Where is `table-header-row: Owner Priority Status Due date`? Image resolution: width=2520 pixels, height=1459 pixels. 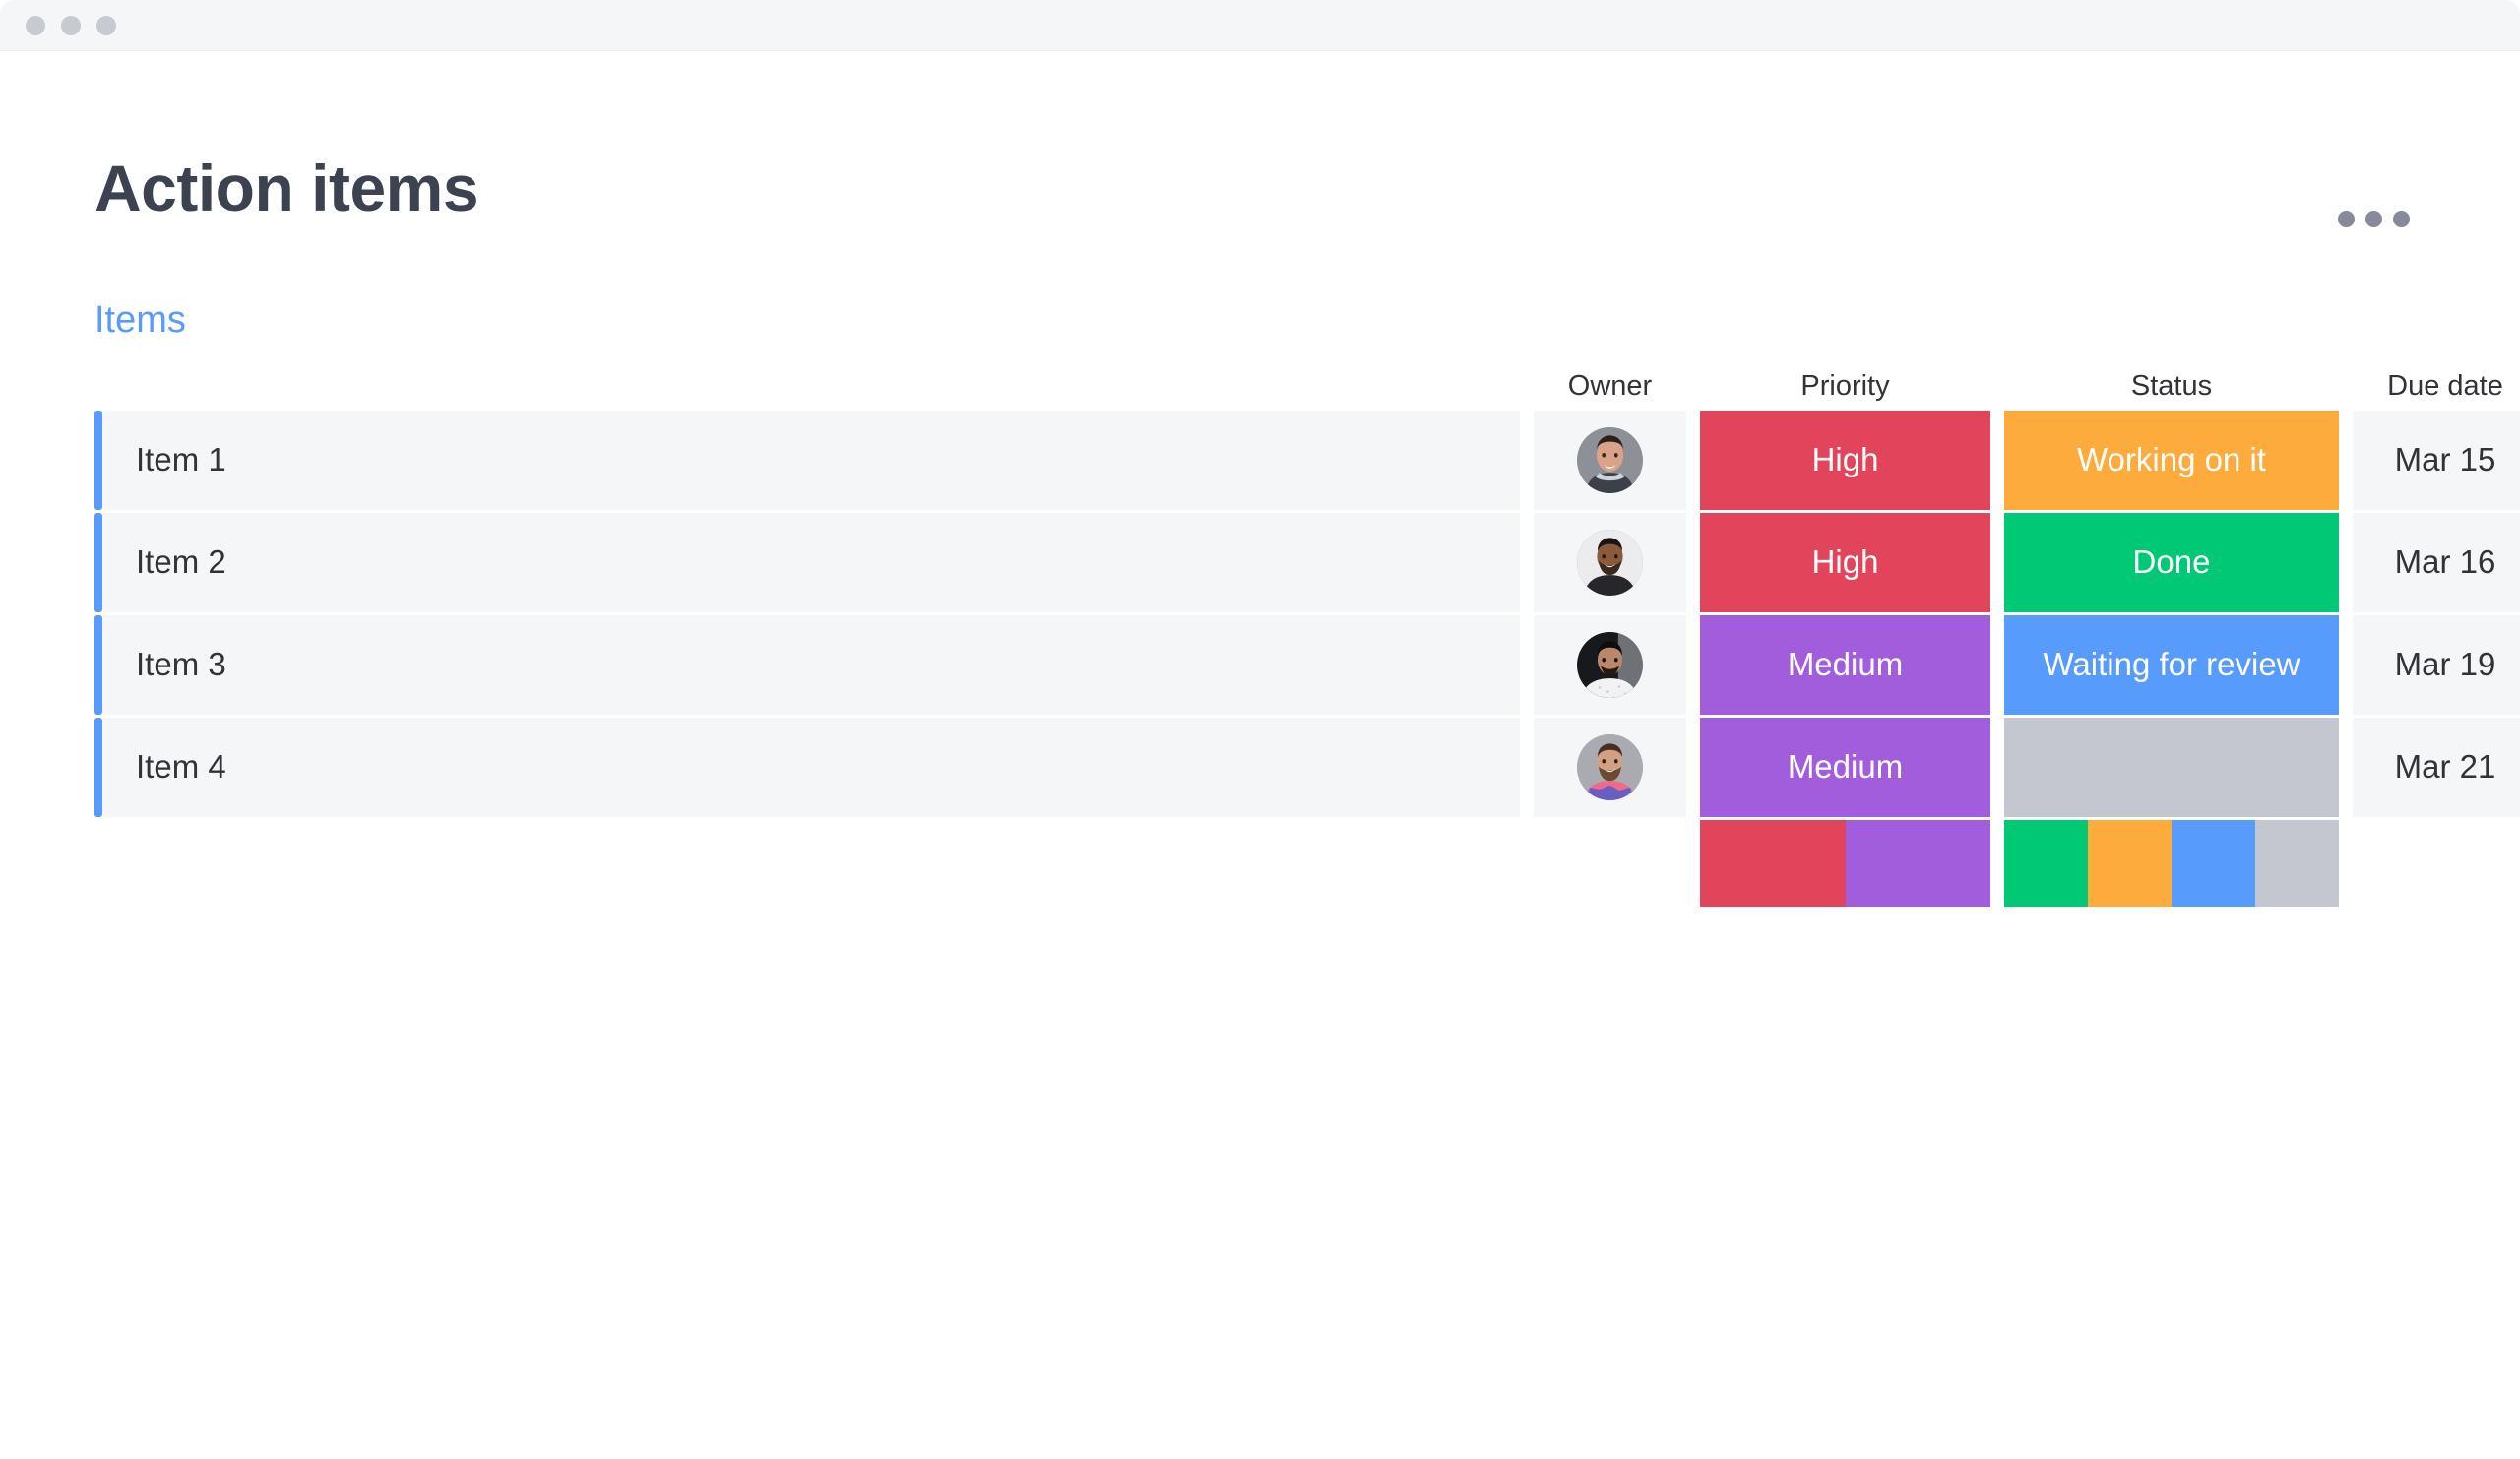
table-header-row: Owner Priority Status Due date is located at coordinates (1298, 387).